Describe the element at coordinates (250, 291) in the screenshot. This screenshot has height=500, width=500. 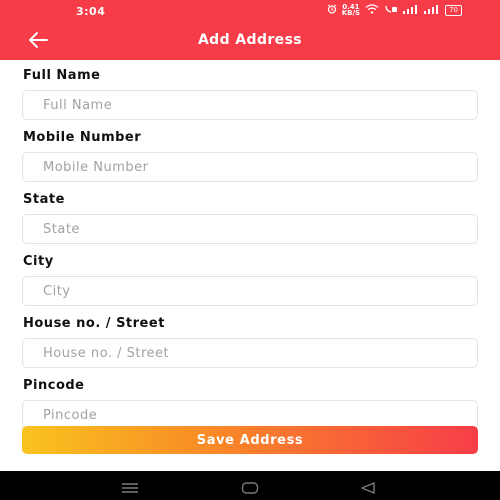
I see `city-field` at that location.